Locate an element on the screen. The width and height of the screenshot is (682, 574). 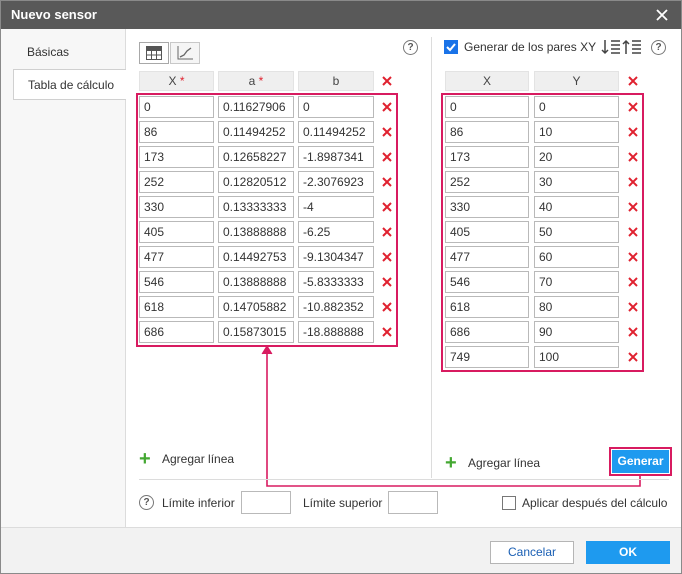
connector-arrow is located at coordinates (451, 416).